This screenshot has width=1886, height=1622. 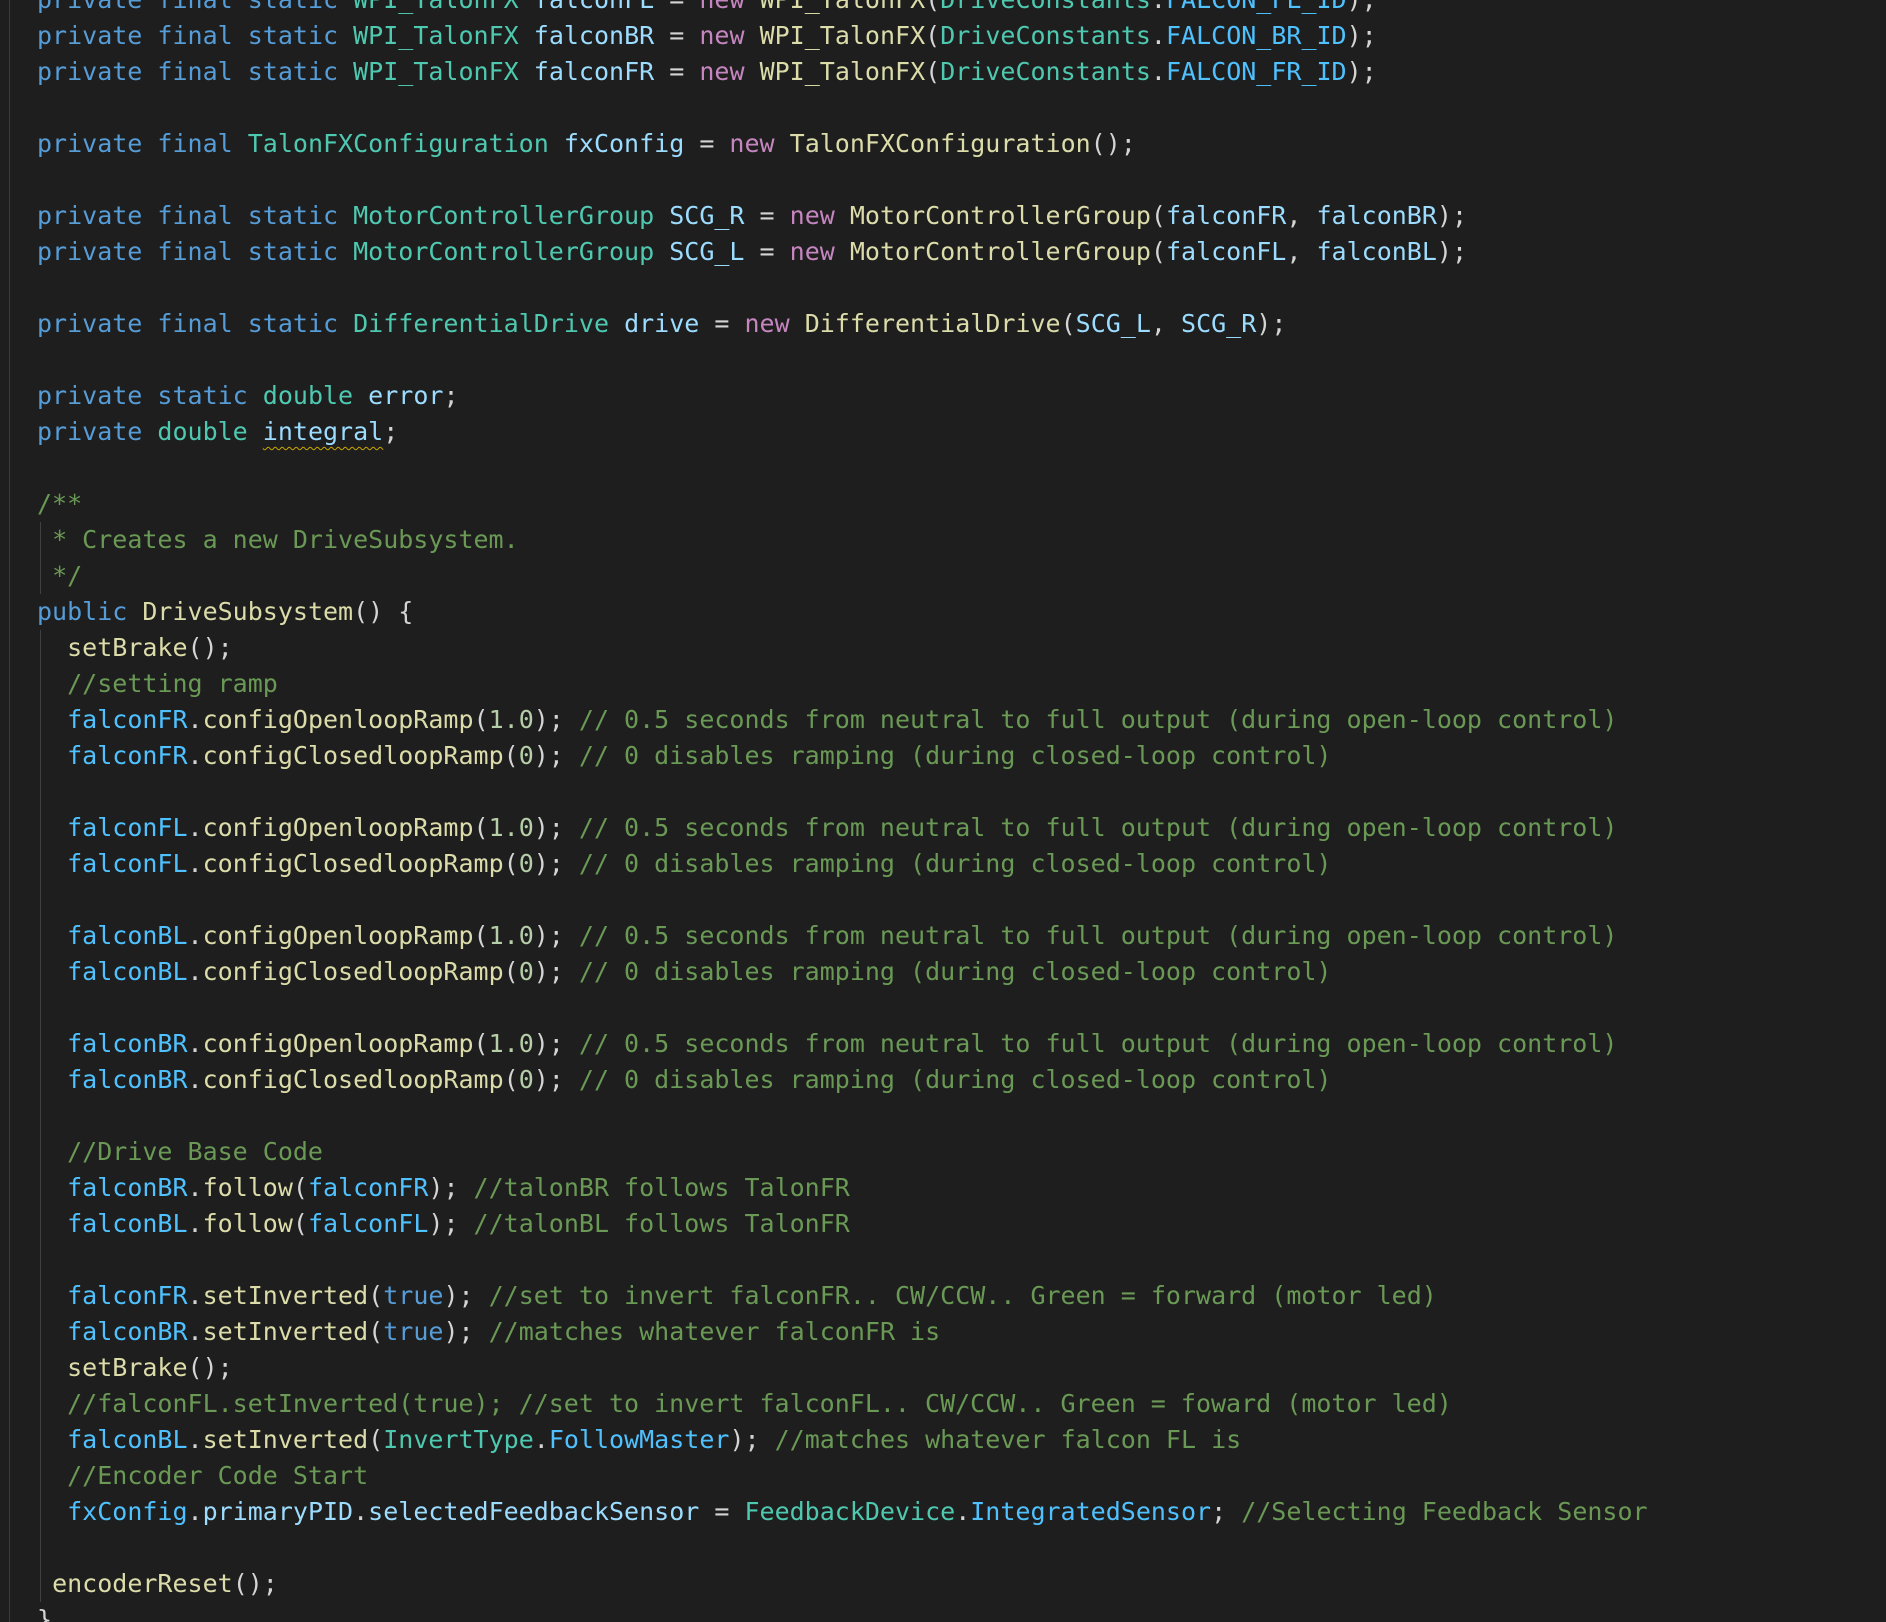 I want to click on code-token-variable: SCG_L, so click(x=707, y=251).